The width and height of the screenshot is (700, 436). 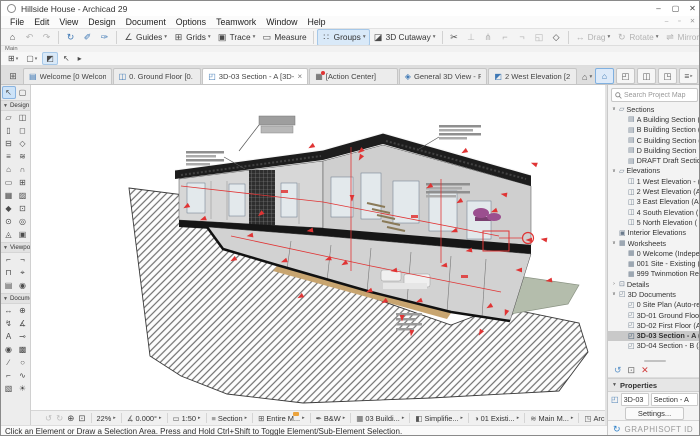 I want to click on organizer-menu-button: ≡ ▸, so click(x=688, y=76).